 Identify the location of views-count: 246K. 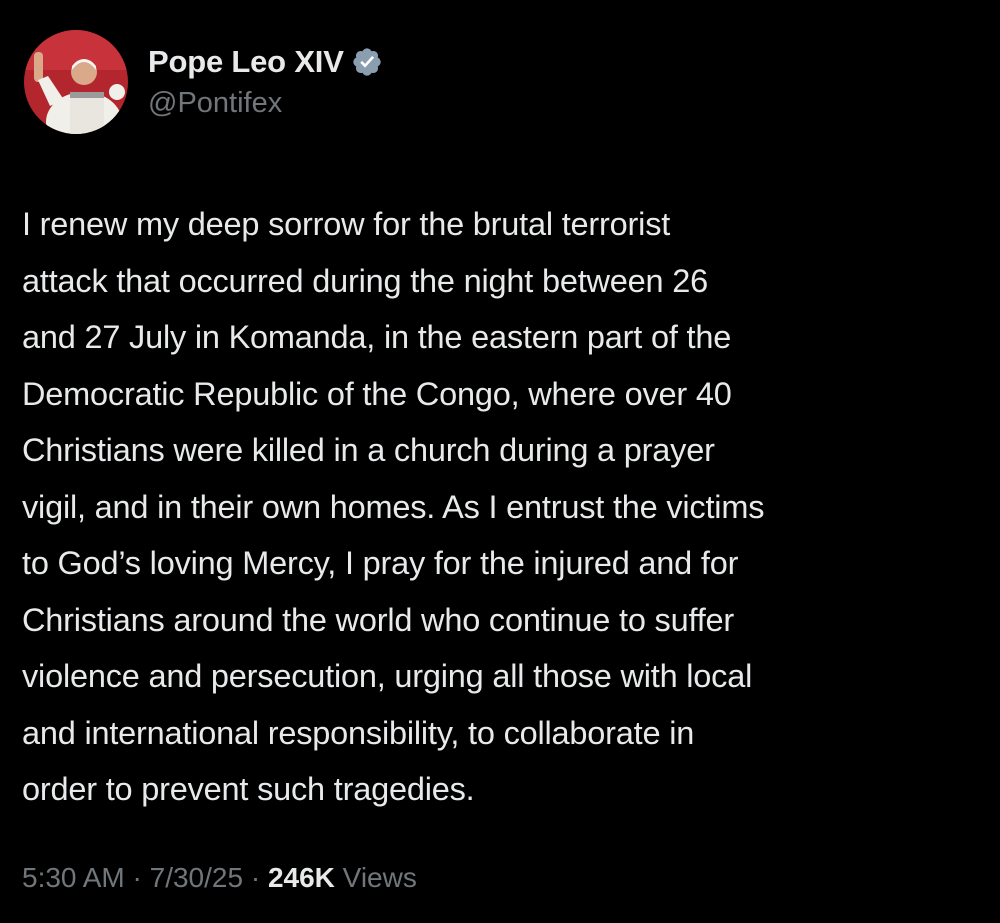
(301, 877).